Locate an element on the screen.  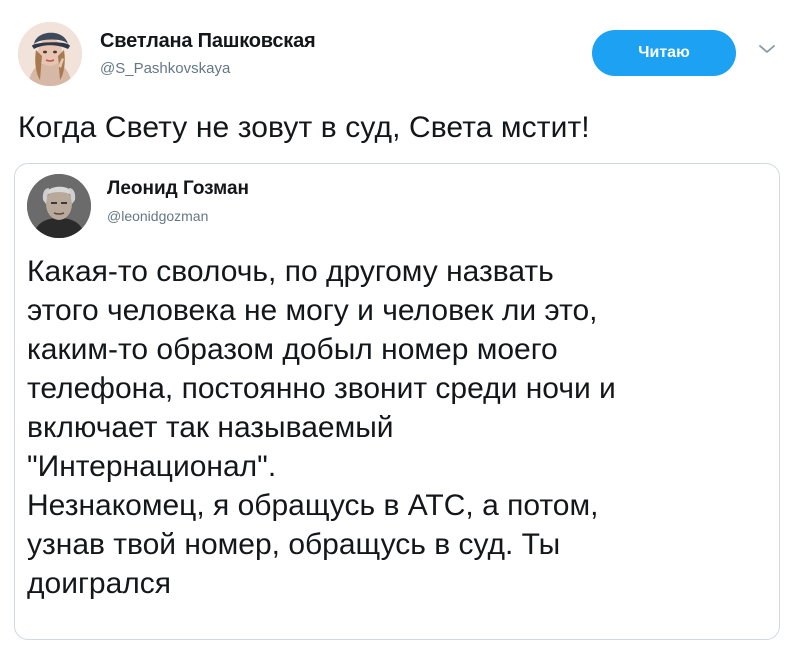
quoted-text-line: включает так называемый is located at coordinates (210, 427).